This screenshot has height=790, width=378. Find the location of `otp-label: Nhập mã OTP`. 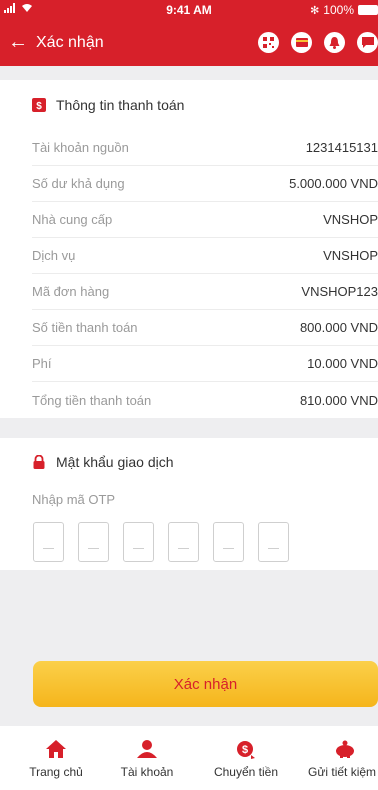

otp-label: Nhập mã OTP is located at coordinates (74, 499).